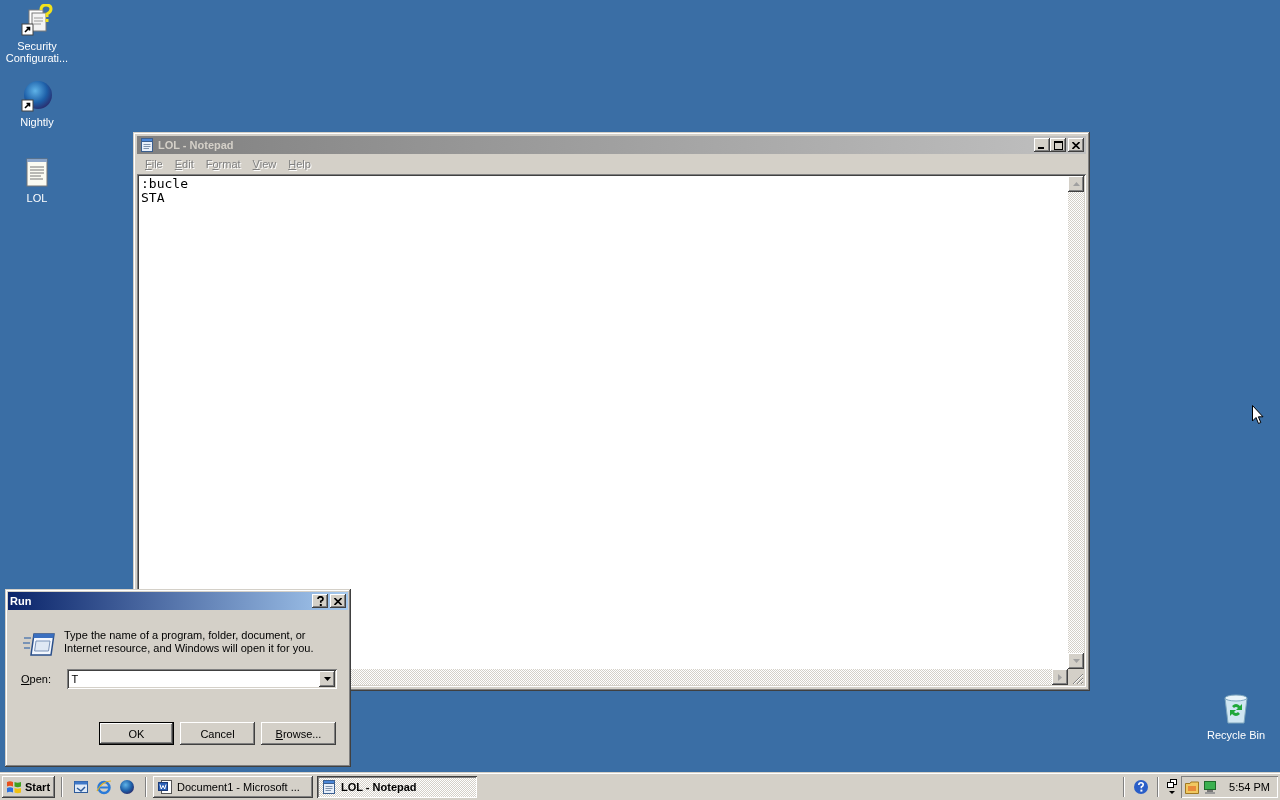 This screenshot has width=1280, height=800. I want to click on open-label: Open:, so click(36, 679).